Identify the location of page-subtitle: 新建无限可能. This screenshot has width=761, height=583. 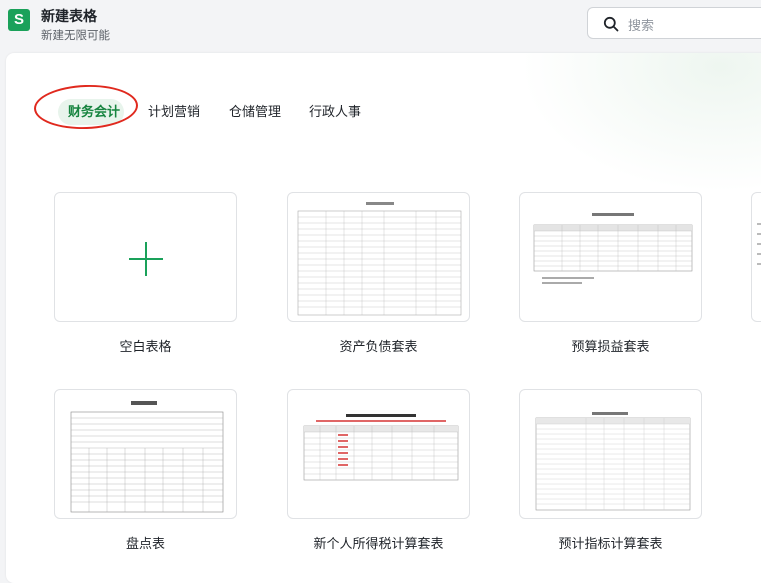
(75, 35).